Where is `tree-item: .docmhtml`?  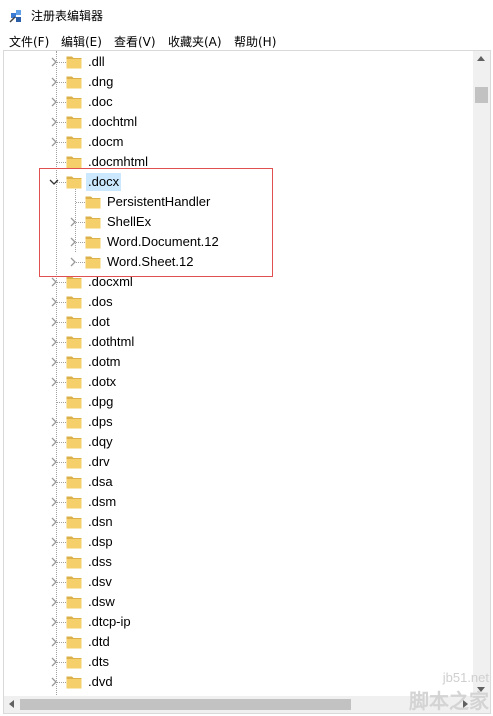 tree-item: .docmhtml is located at coordinates (238, 162).